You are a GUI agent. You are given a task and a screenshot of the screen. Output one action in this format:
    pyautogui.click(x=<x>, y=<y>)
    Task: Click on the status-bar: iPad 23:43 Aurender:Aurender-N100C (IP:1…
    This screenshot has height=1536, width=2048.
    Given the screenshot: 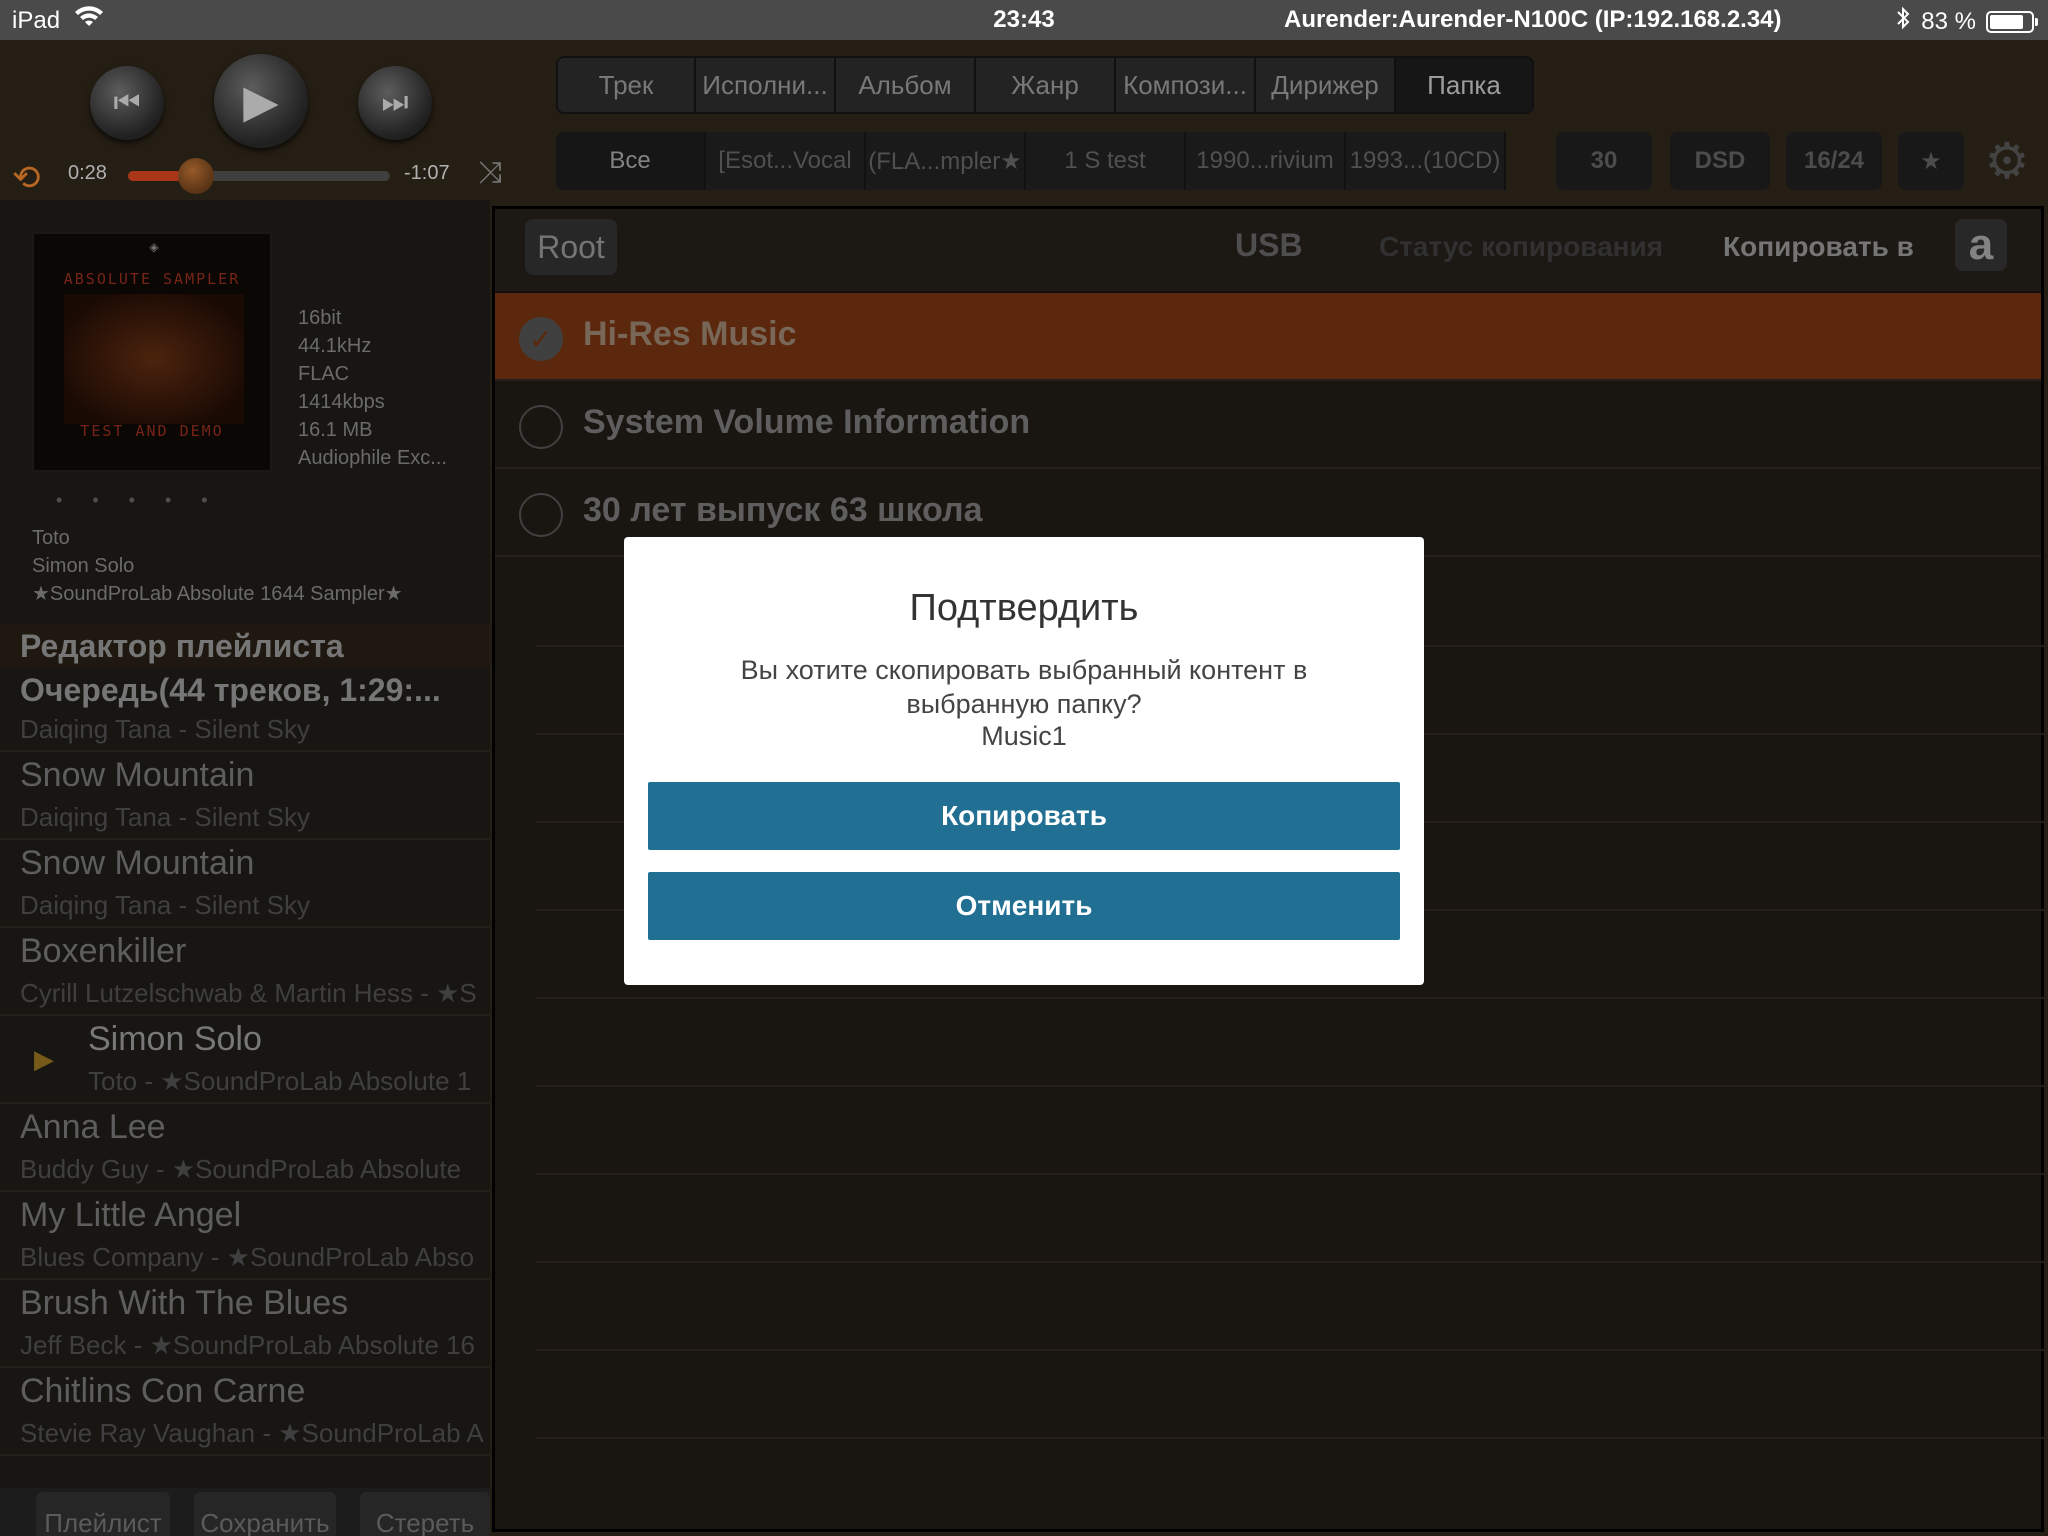 What is the action you would take?
    pyautogui.click(x=1024, y=20)
    